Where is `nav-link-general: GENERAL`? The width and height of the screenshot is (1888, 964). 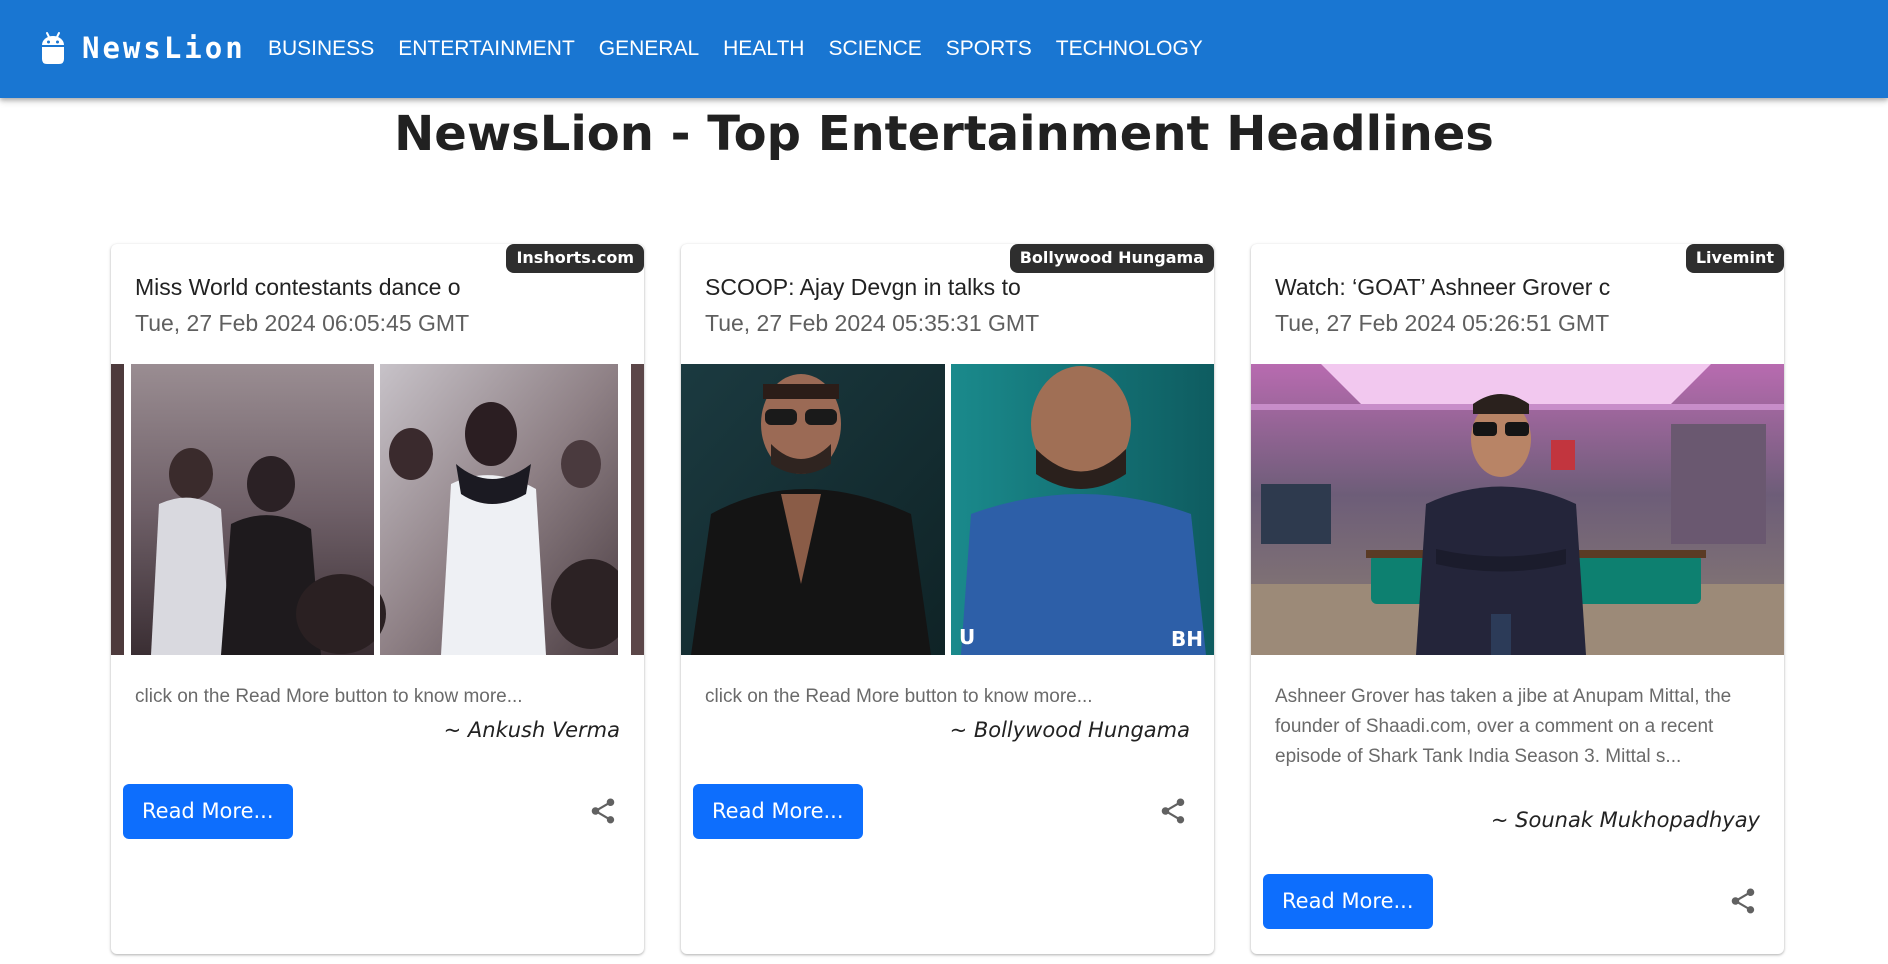
nav-link-general: GENERAL is located at coordinates (649, 49).